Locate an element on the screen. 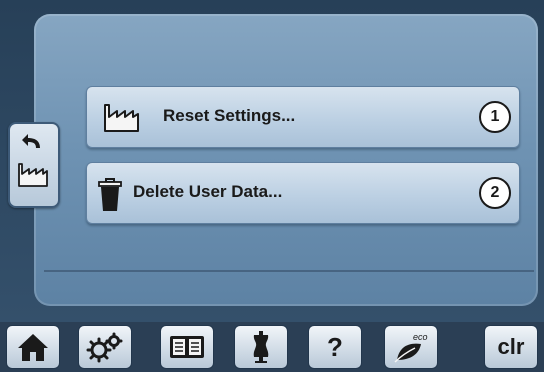  delete-user-data-button: Delete User Data... 2 is located at coordinates (303, 193).